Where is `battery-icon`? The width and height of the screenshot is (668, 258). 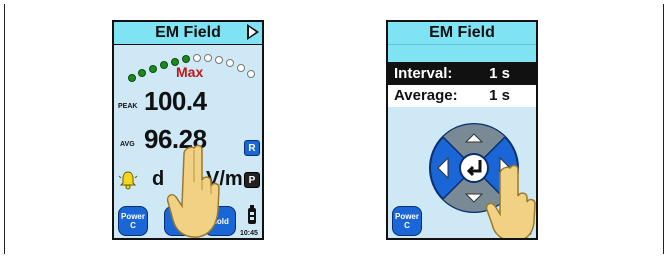 battery-icon is located at coordinates (252, 214).